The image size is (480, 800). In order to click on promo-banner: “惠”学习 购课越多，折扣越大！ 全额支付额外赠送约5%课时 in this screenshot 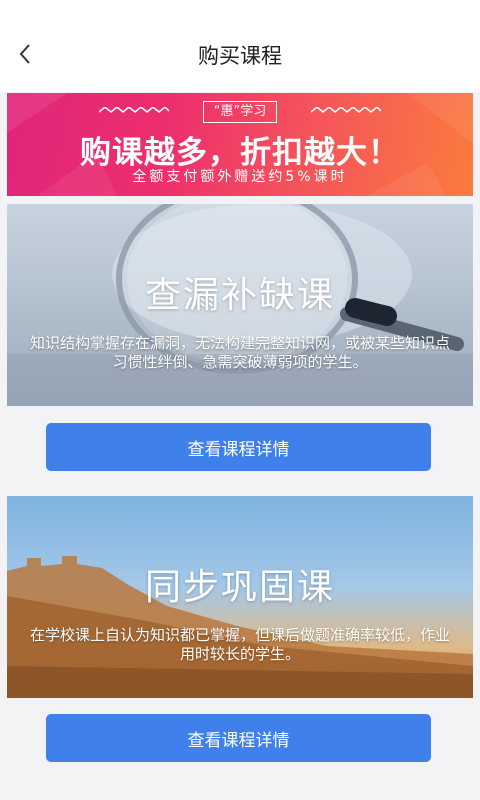, I will do `click(240, 144)`.